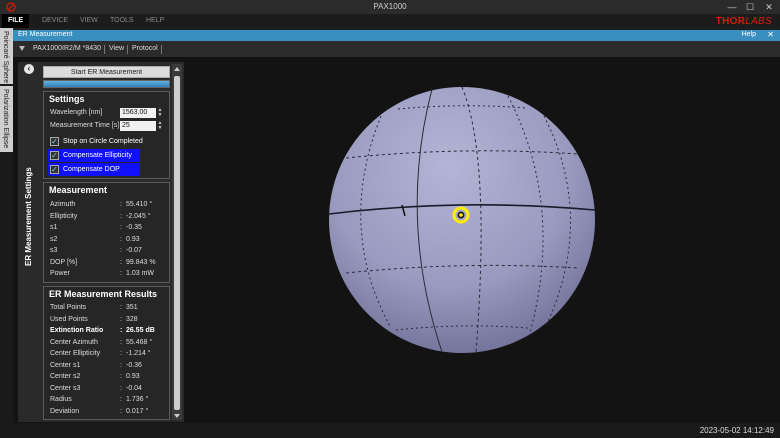 The width and height of the screenshot is (780, 438). Describe the element at coordinates (6, 56) in the screenshot. I see `tab-poincare-sphere: Poincaré Sphere` at that location.